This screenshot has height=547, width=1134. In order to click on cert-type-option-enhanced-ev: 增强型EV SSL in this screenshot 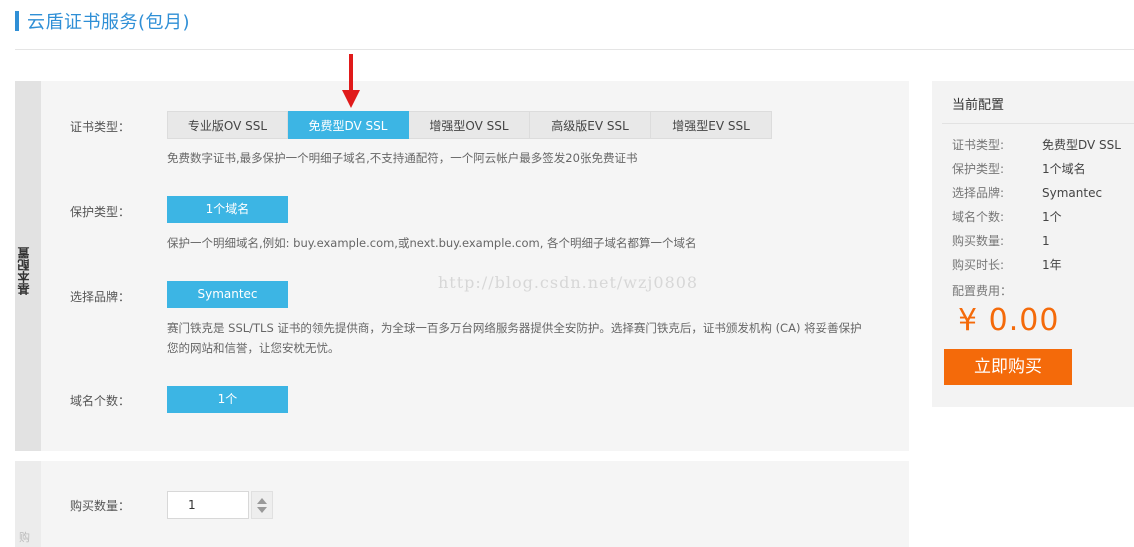, I will do `click(711, 125)`.